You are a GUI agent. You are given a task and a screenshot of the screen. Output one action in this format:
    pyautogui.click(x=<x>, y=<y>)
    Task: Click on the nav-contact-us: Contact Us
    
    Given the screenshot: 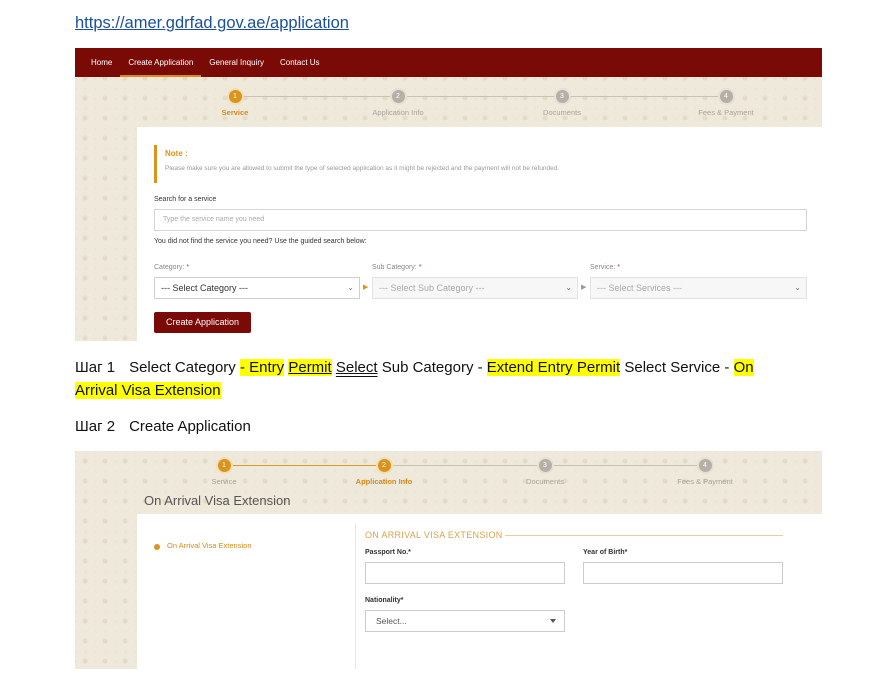 What is the action you would take?
    pyautogui.click(x=300, y=62)
    